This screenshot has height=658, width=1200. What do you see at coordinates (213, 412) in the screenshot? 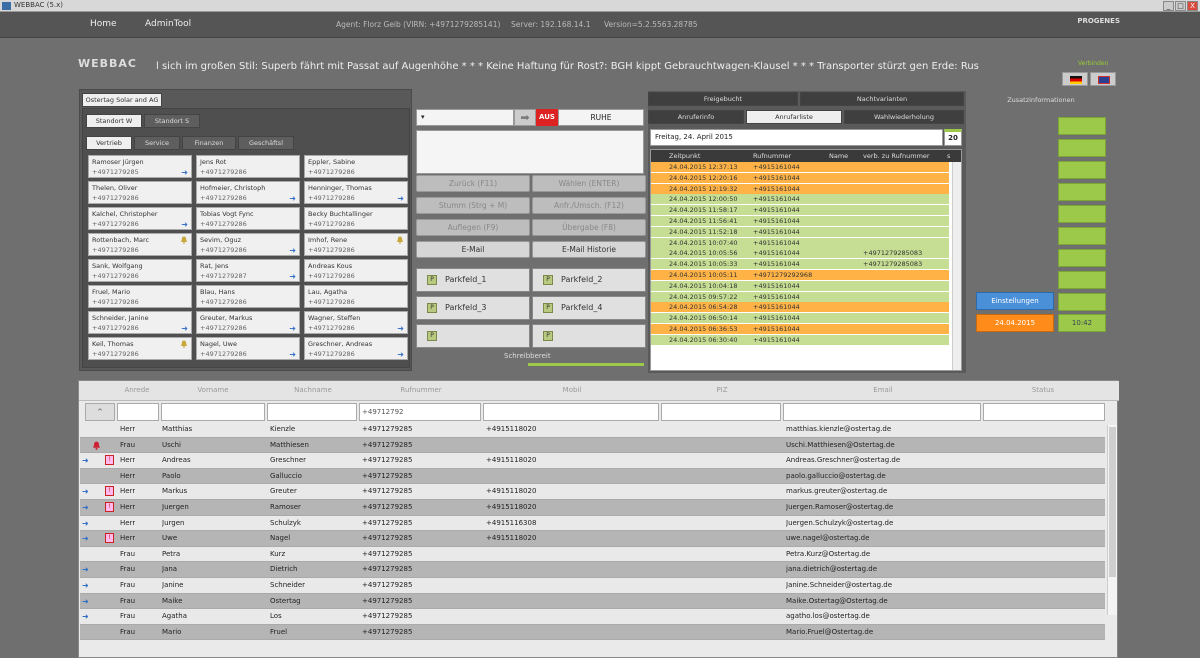
I see `filter-vorname` at bounding box center [213, 412].